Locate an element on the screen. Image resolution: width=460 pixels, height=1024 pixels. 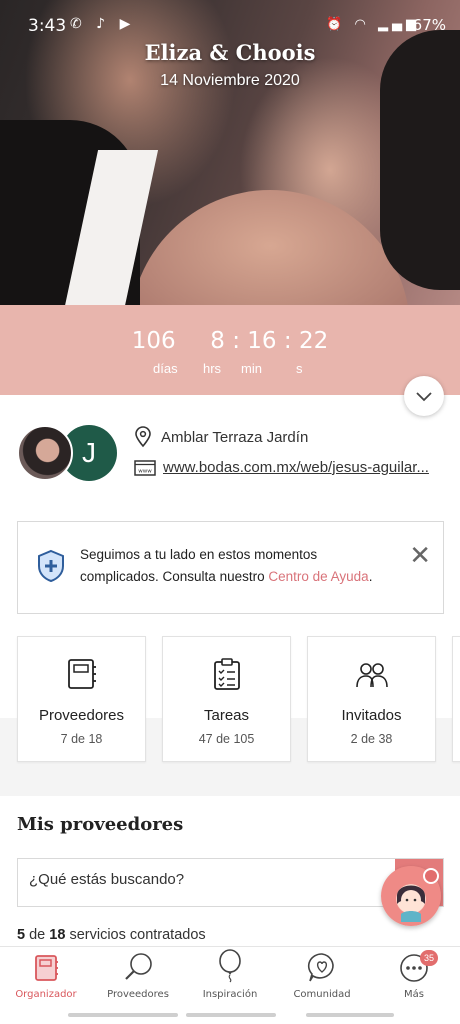
countdown-seconds: 22 is located at coordinates (313, 341).